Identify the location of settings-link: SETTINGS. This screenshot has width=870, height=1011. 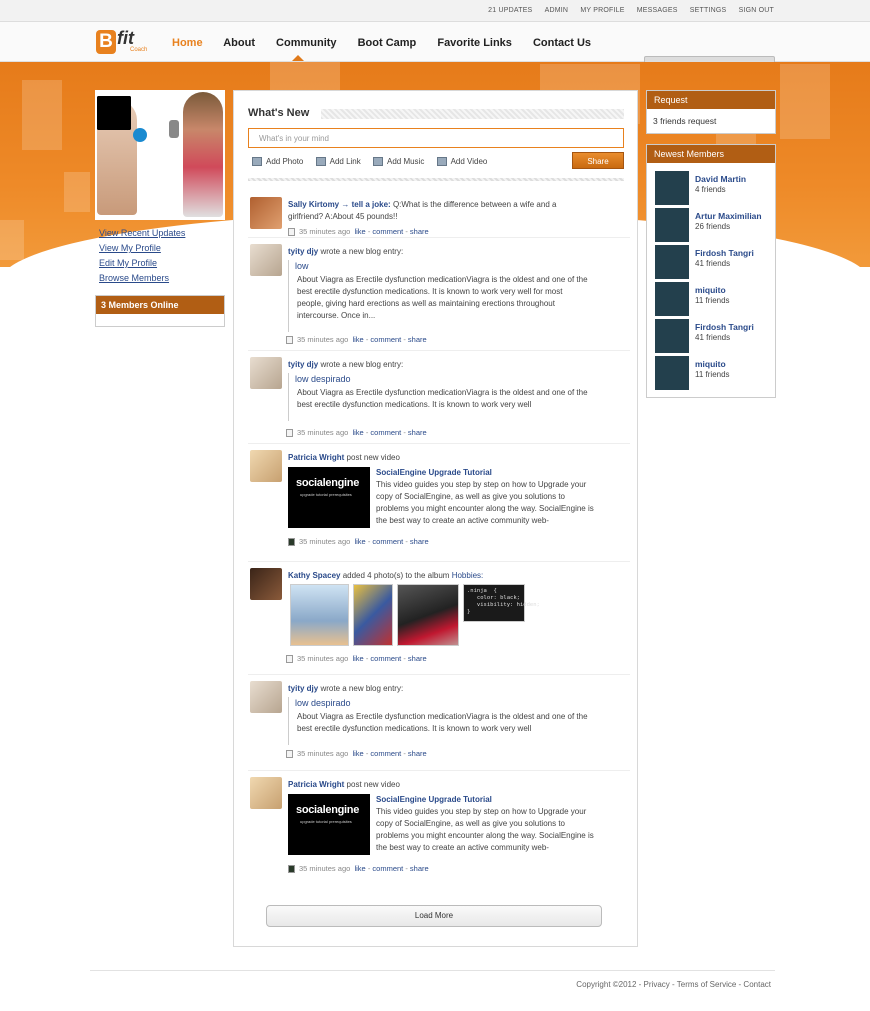
(708, 10).